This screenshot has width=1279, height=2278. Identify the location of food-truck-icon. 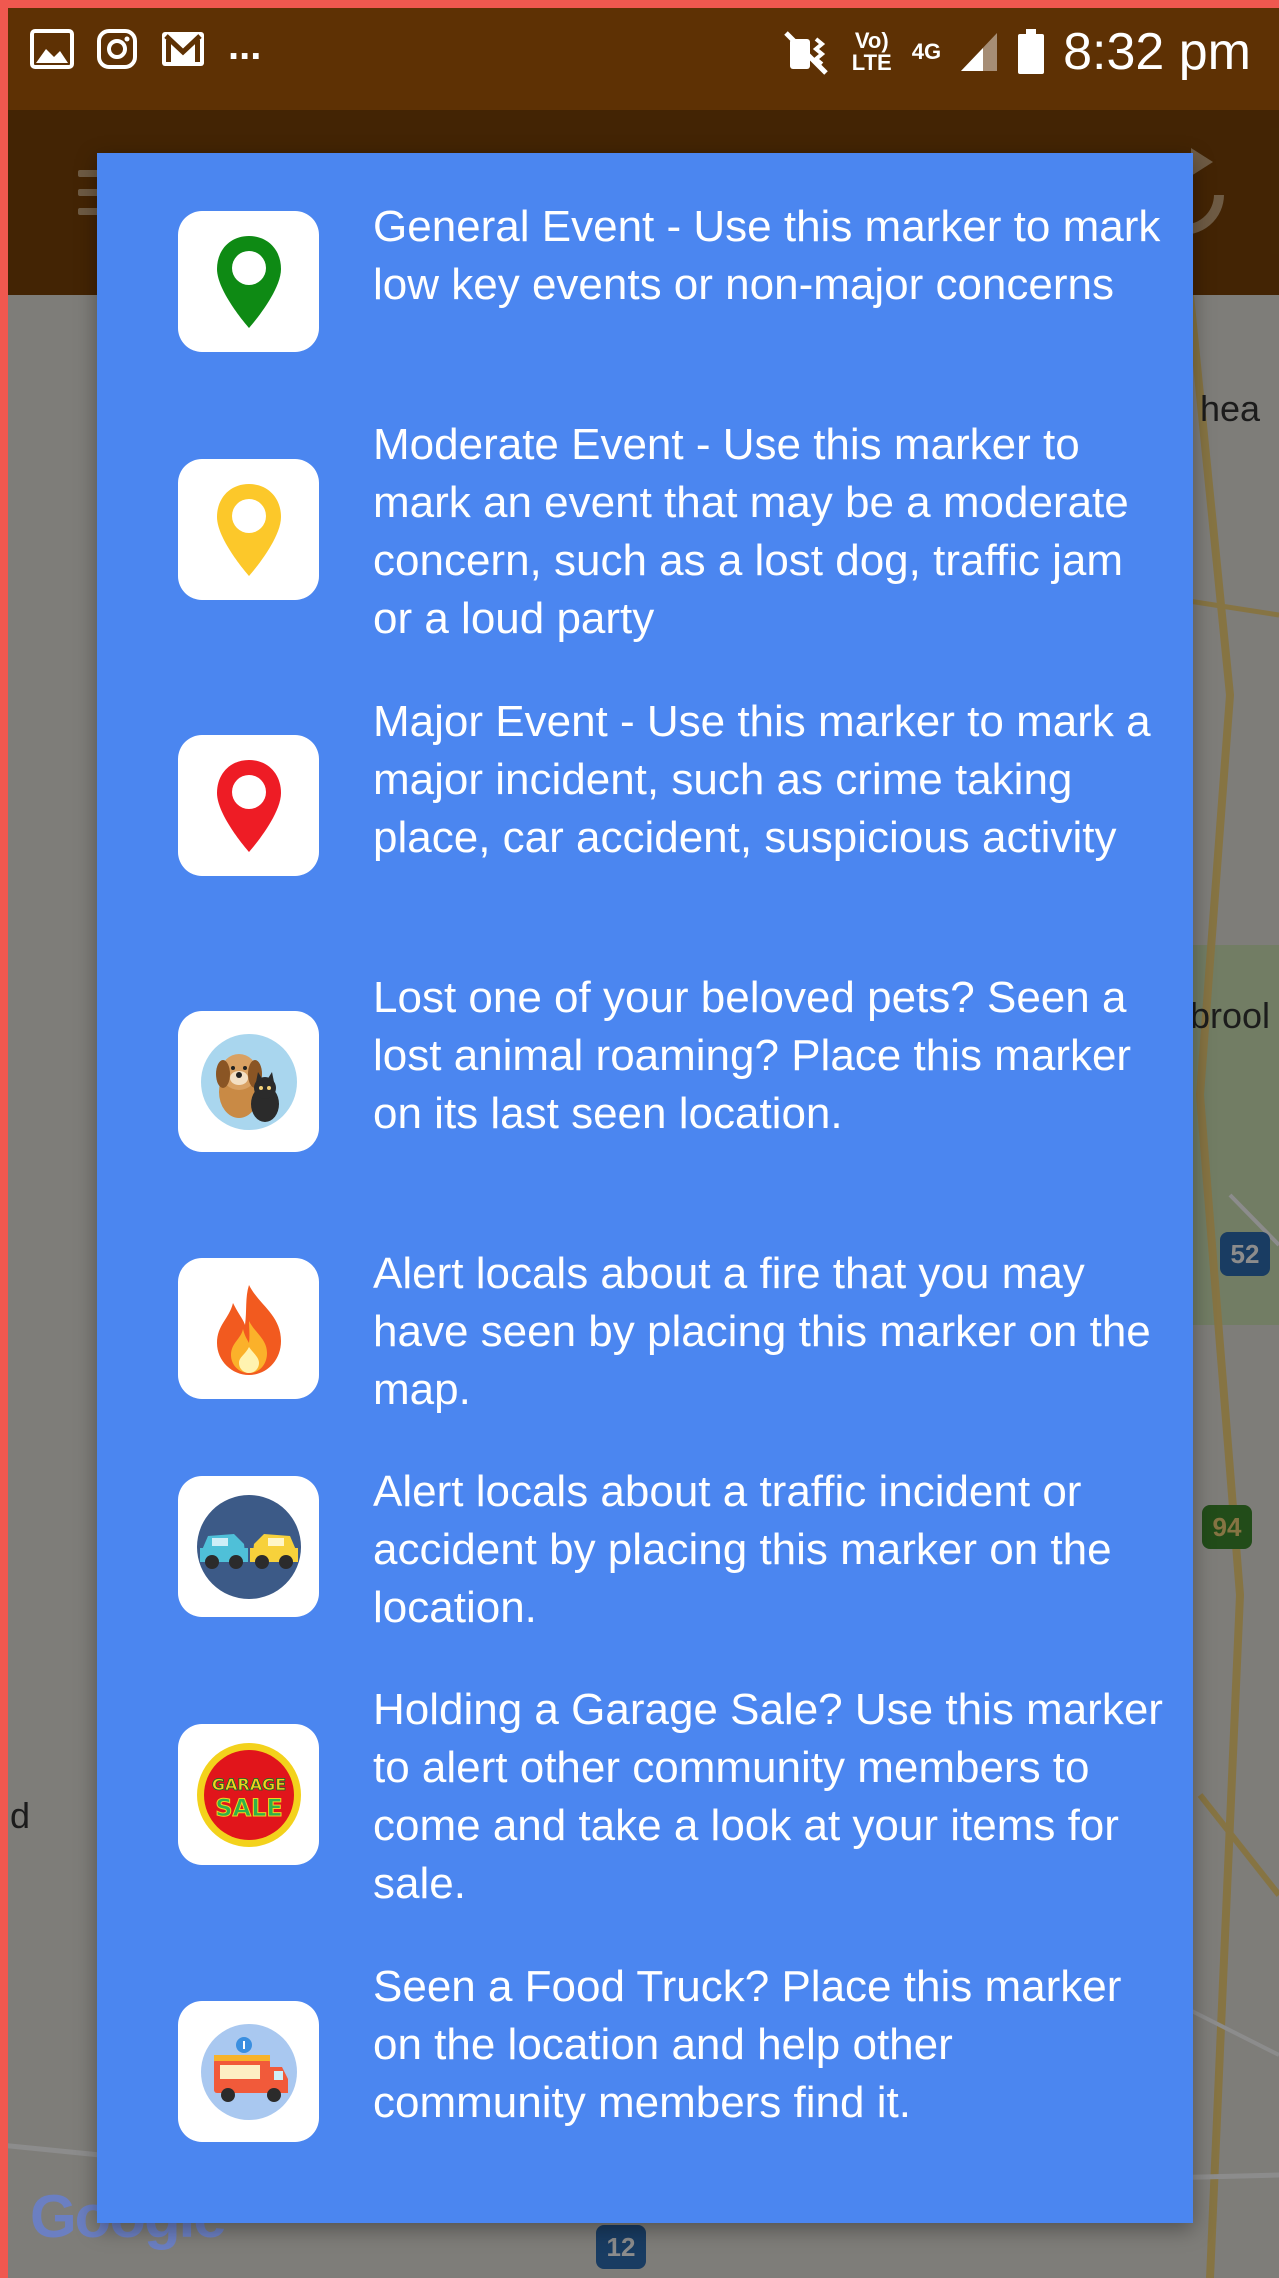
(248, 2071).